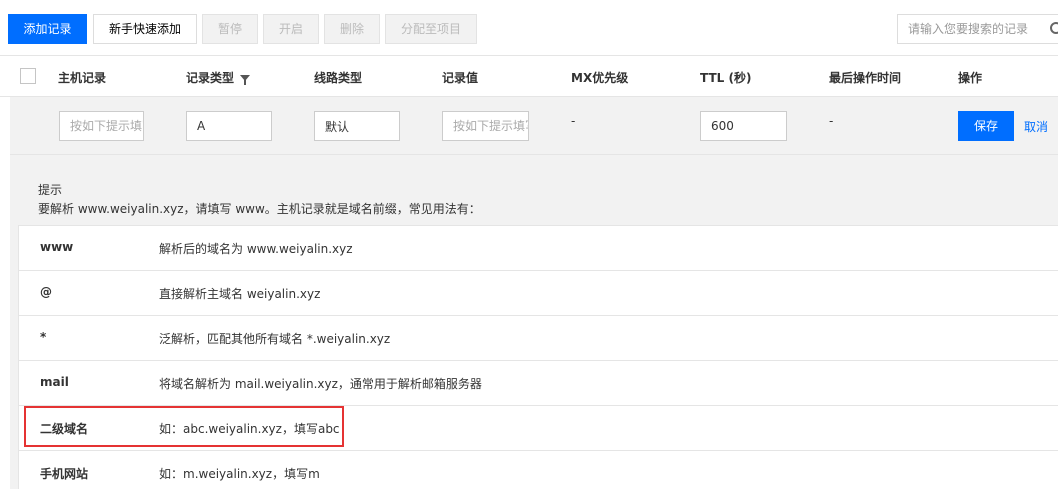 The width and height of the screenshot is (1058, 489). Describe the element at coordinates (28, 76) in the screenshot. I see `select-all-checkbox` at that location.